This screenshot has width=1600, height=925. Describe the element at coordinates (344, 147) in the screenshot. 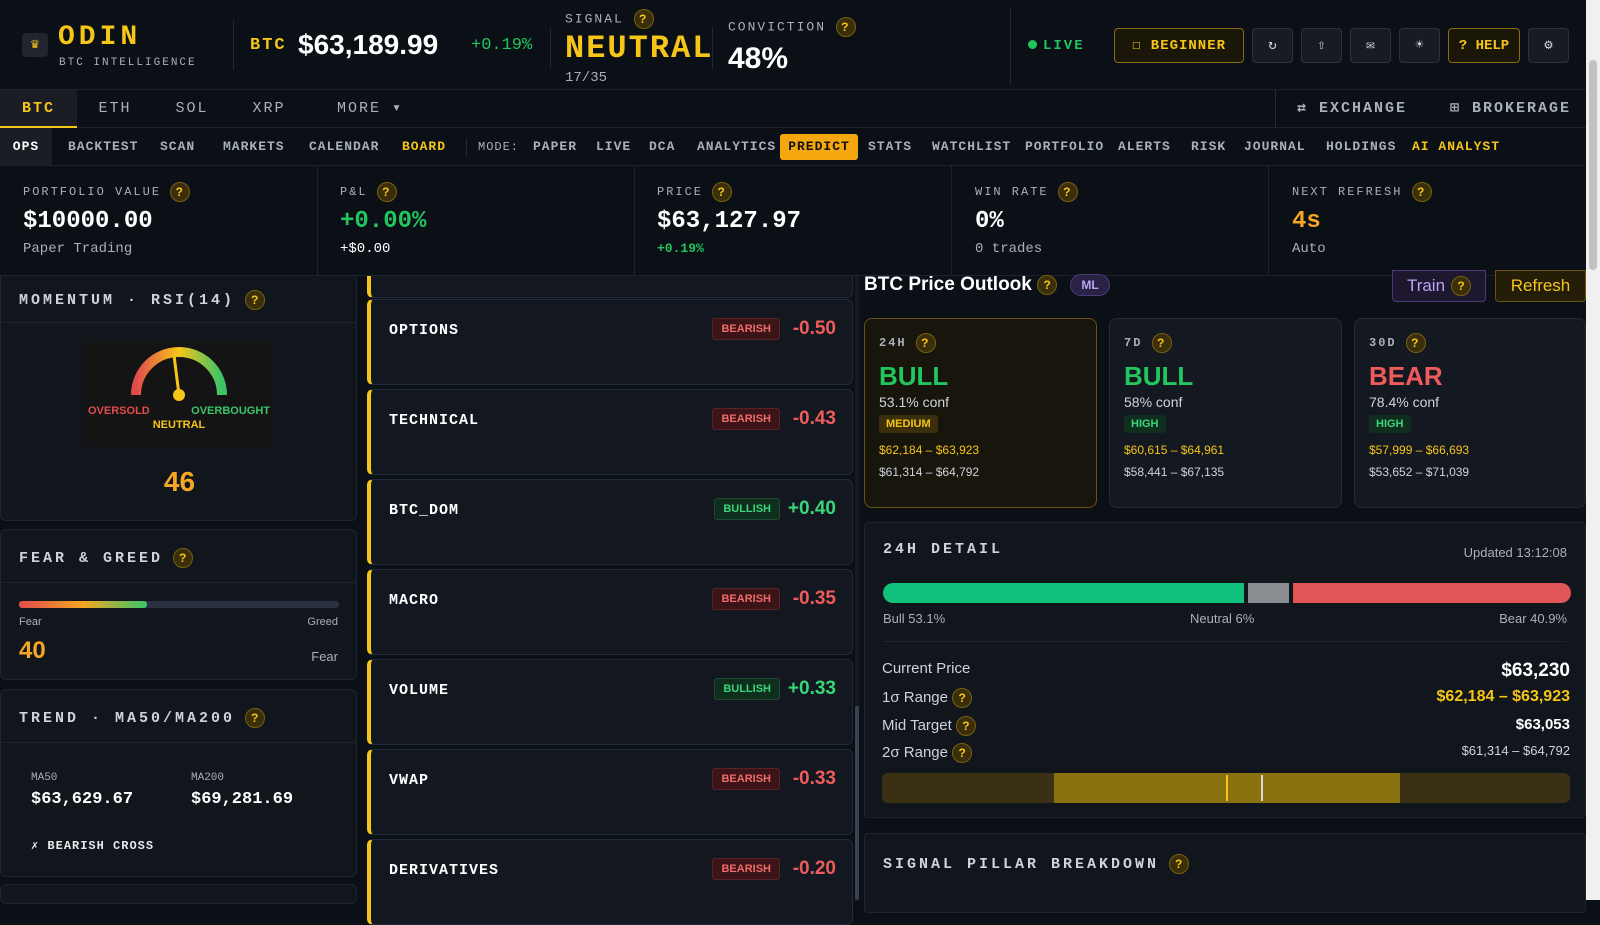

I see `tab-calendar: CALENDAR` at that location.